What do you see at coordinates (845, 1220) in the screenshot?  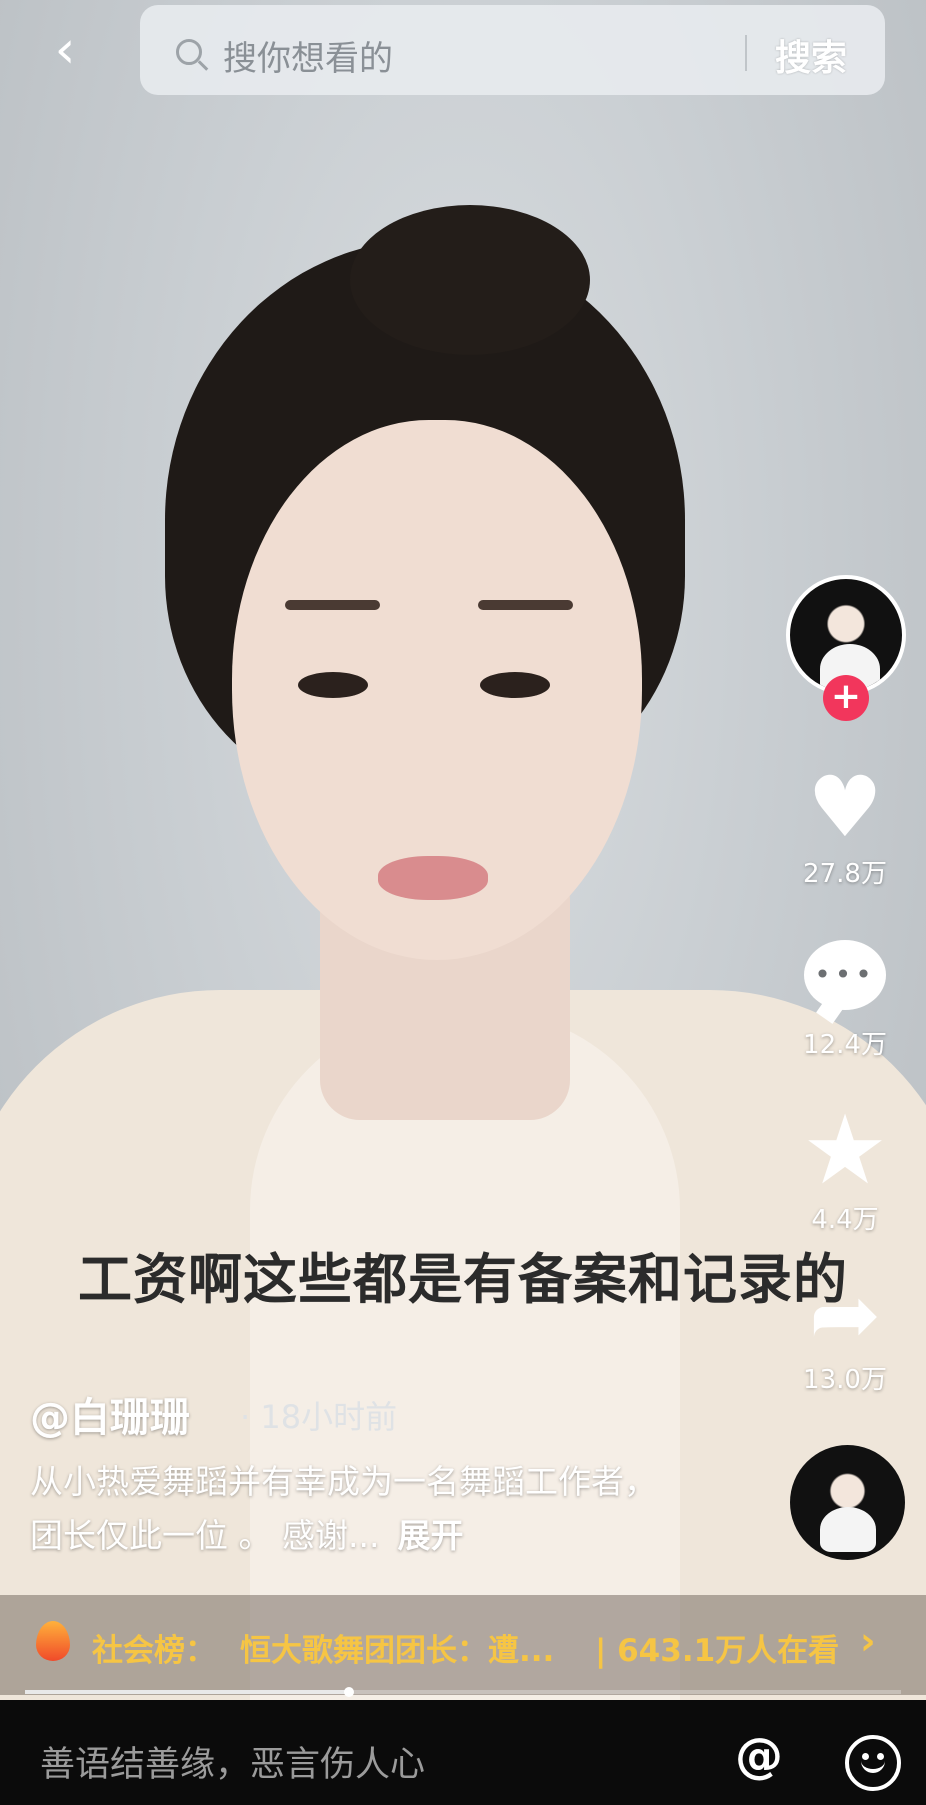 I see `favorite-count: 4.4万` at bounding box center [845, 1220].